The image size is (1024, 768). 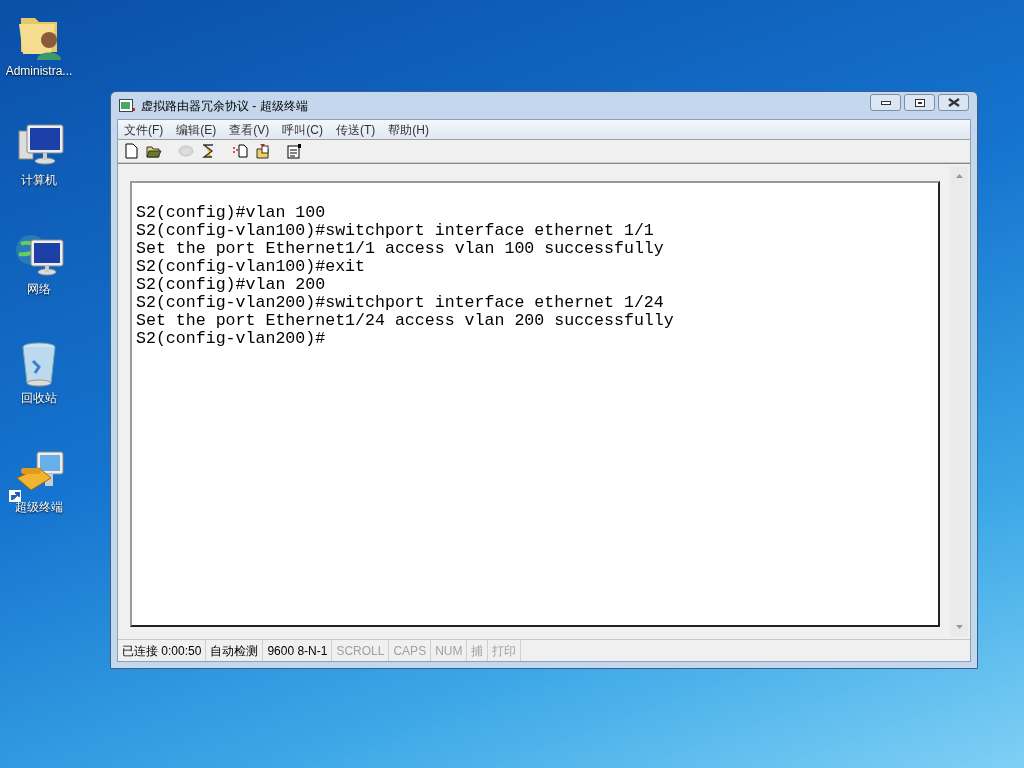 I want to click on desktop-icon-label: 回收站, so click(x=39, y=398).